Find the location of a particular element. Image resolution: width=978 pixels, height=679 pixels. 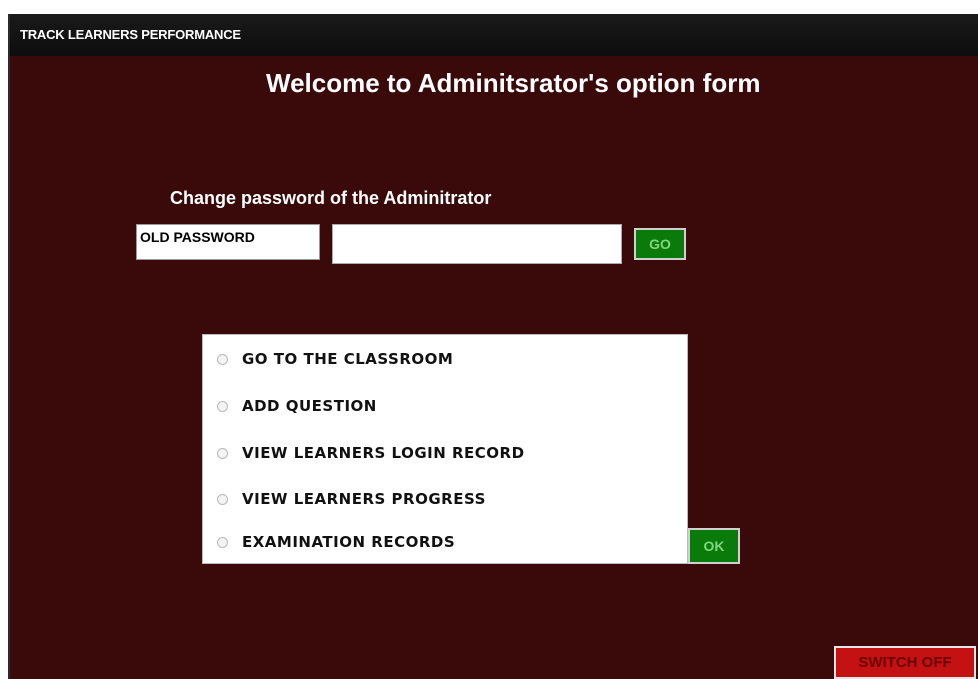

go-button: GO is located at coordinates (660, 244).